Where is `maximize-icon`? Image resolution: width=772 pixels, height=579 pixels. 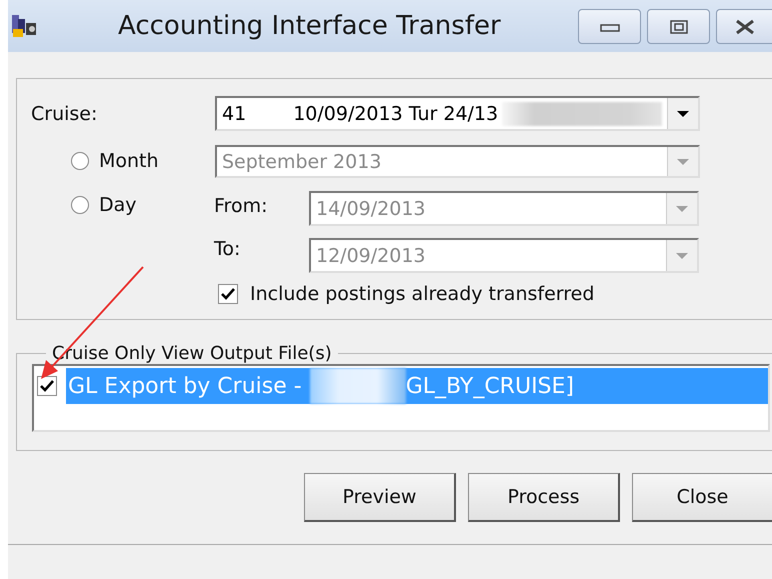 maximize-icon is located at coordinates (679, 27).